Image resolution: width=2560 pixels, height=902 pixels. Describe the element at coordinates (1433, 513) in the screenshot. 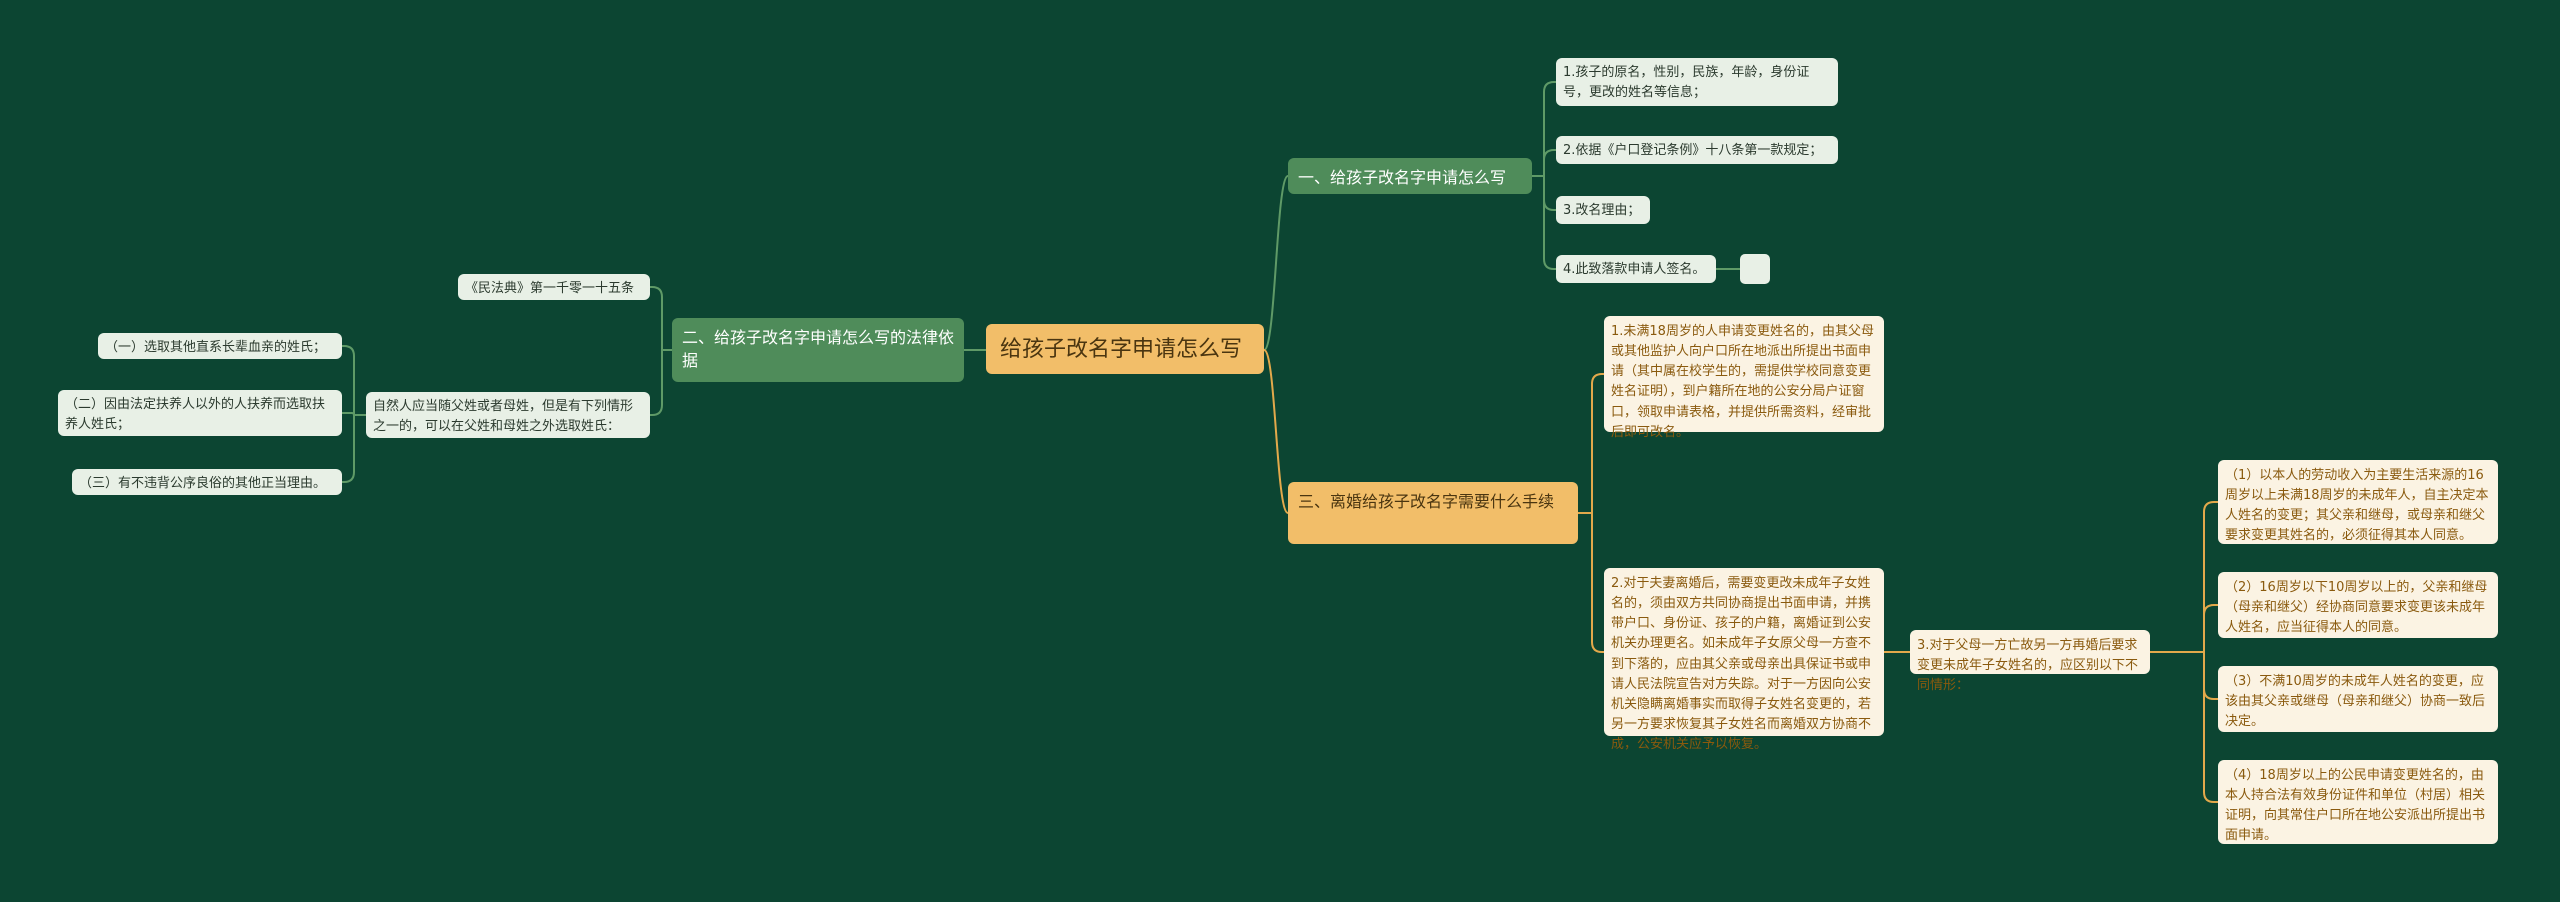

I see `branch-3-topic: 三、离婚给孩子改名字需要什么手续` at that location.